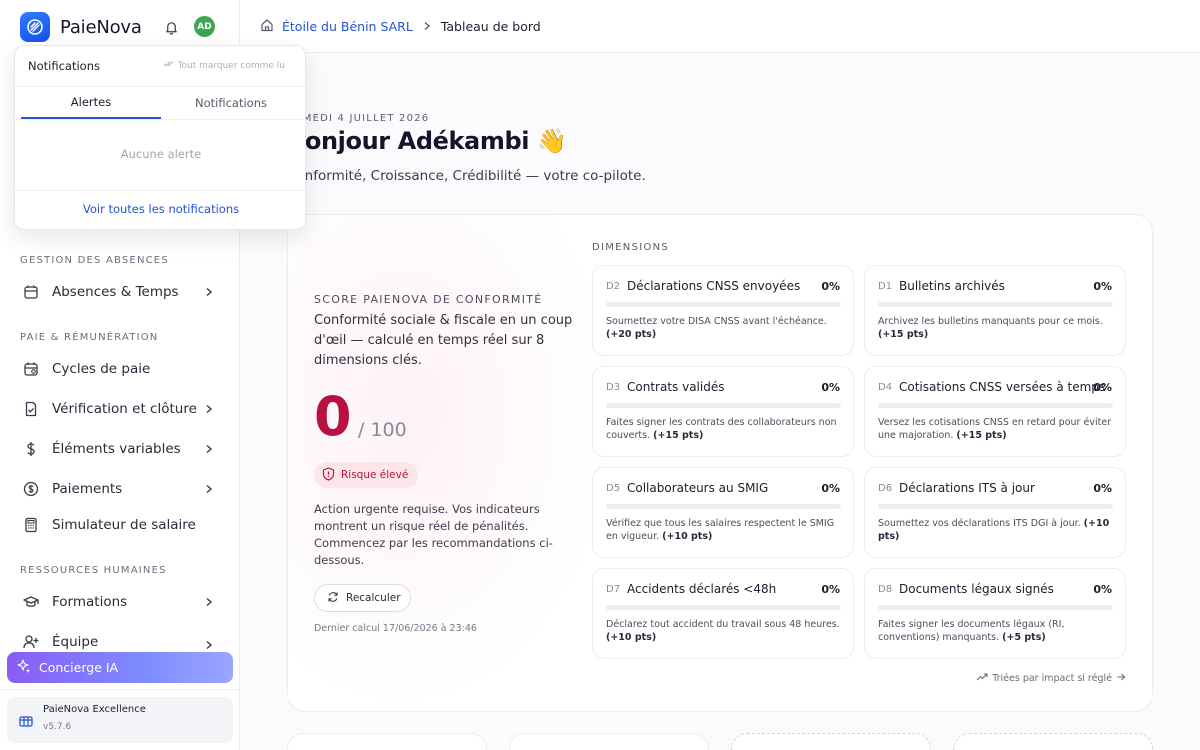  I want to click on last-calculation: Dernier calcul 17/06/2026 à 23:46, so click(395, 628).